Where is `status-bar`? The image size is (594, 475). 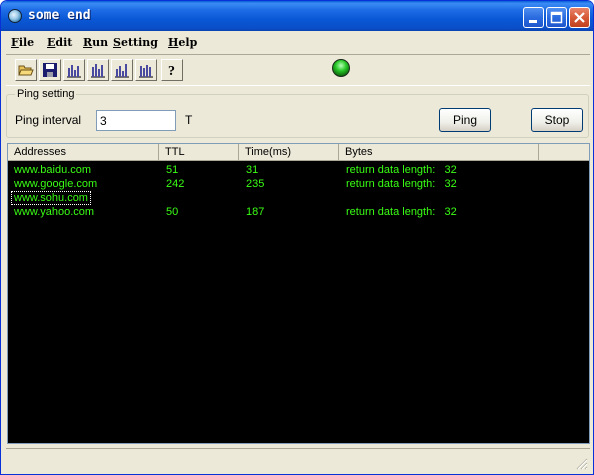 status-bar is located at coordinates (298, 460).